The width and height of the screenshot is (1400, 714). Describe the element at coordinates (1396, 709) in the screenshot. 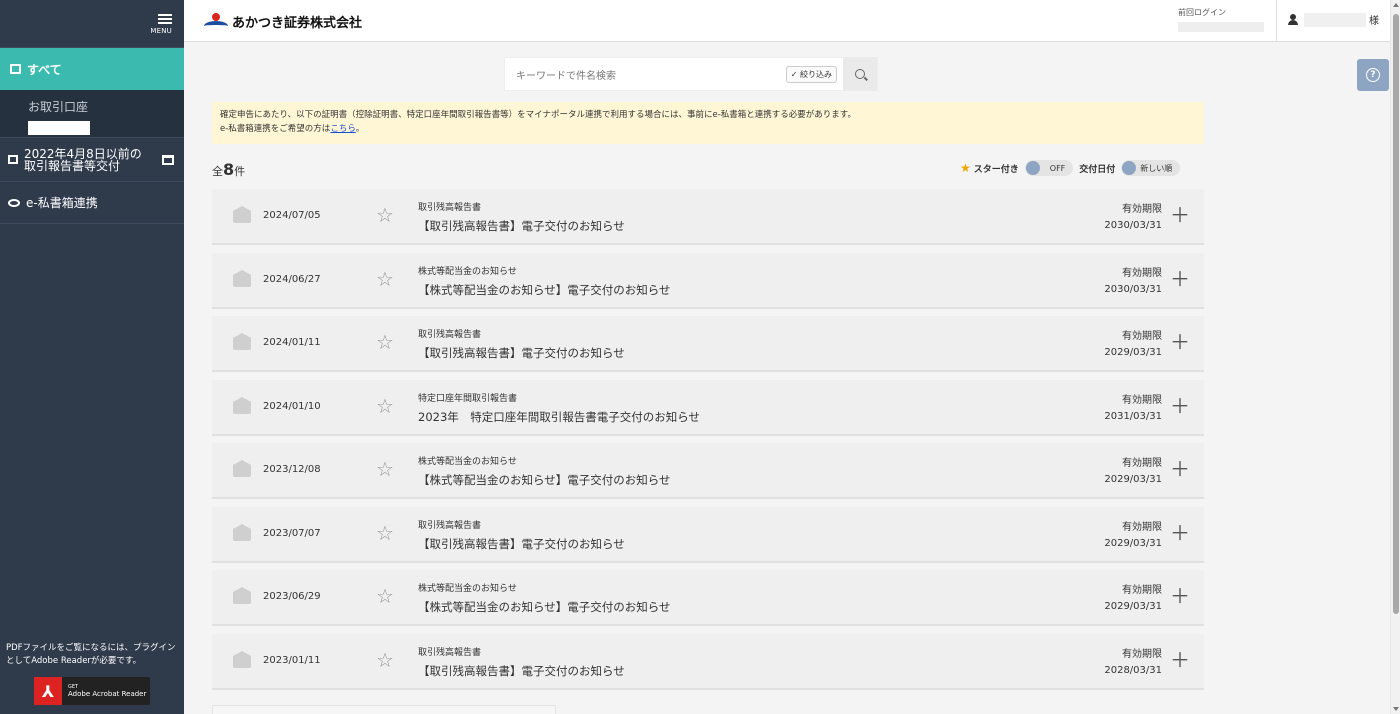

I see `scroll-down-arrow-icon` at that location.